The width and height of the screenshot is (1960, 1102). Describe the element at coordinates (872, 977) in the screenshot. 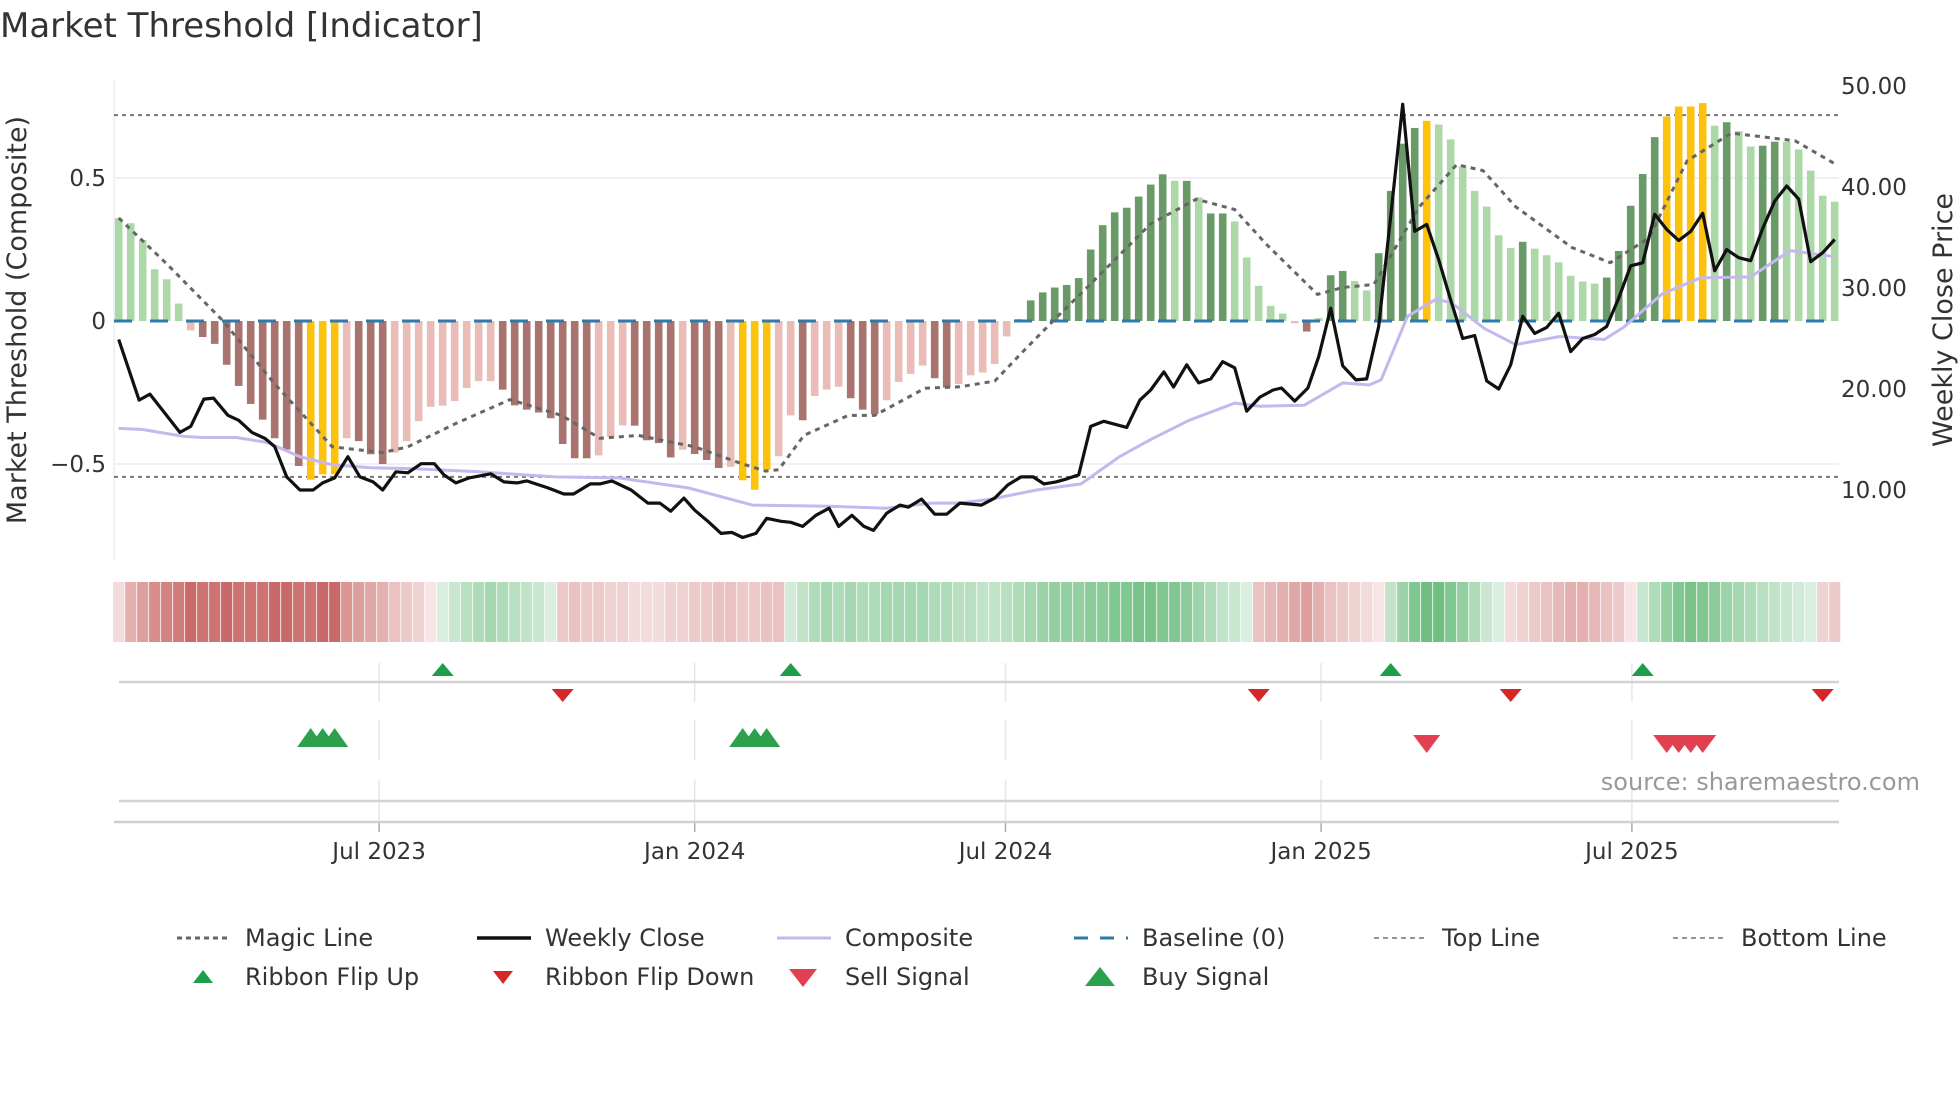

I see `legend-item-sell-signal: Sell Signal` at that location.